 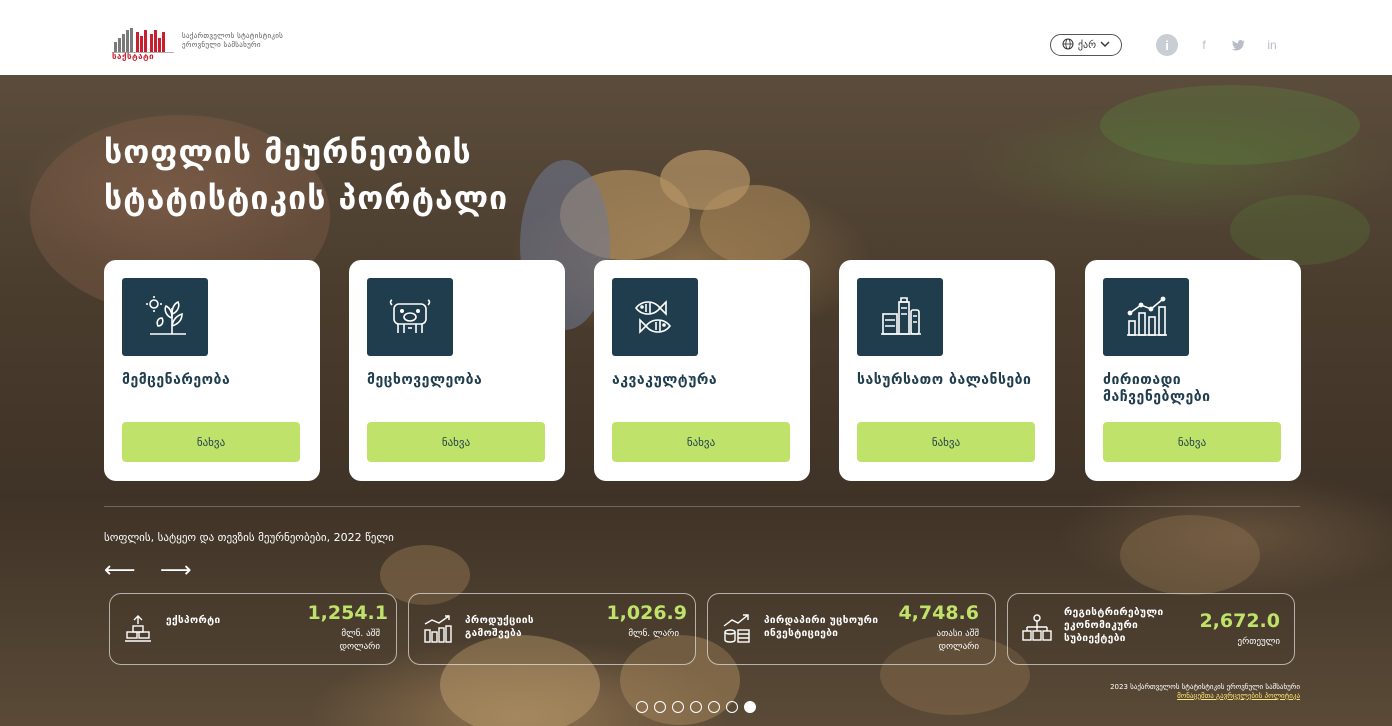 I want to click on export-icon, so click(x=138, y=629).